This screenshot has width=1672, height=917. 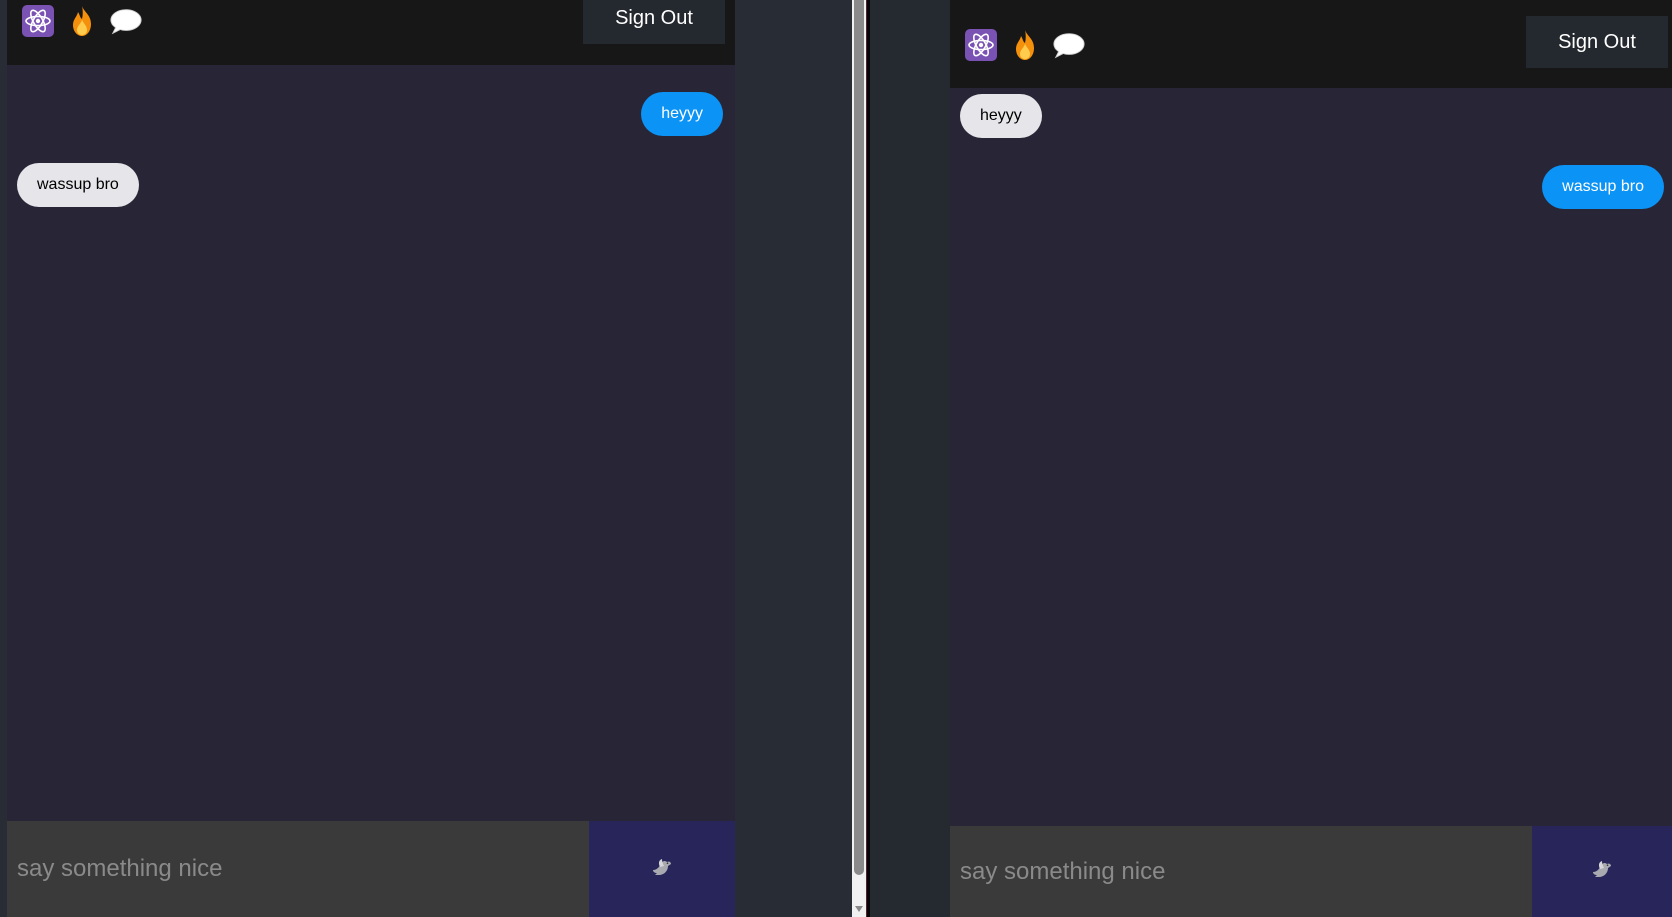 What do you see at coordinates (1603, 187) in the screenshot?
I see `message-bubble-sent: wassup bro` at bounding box center [1603, 187].